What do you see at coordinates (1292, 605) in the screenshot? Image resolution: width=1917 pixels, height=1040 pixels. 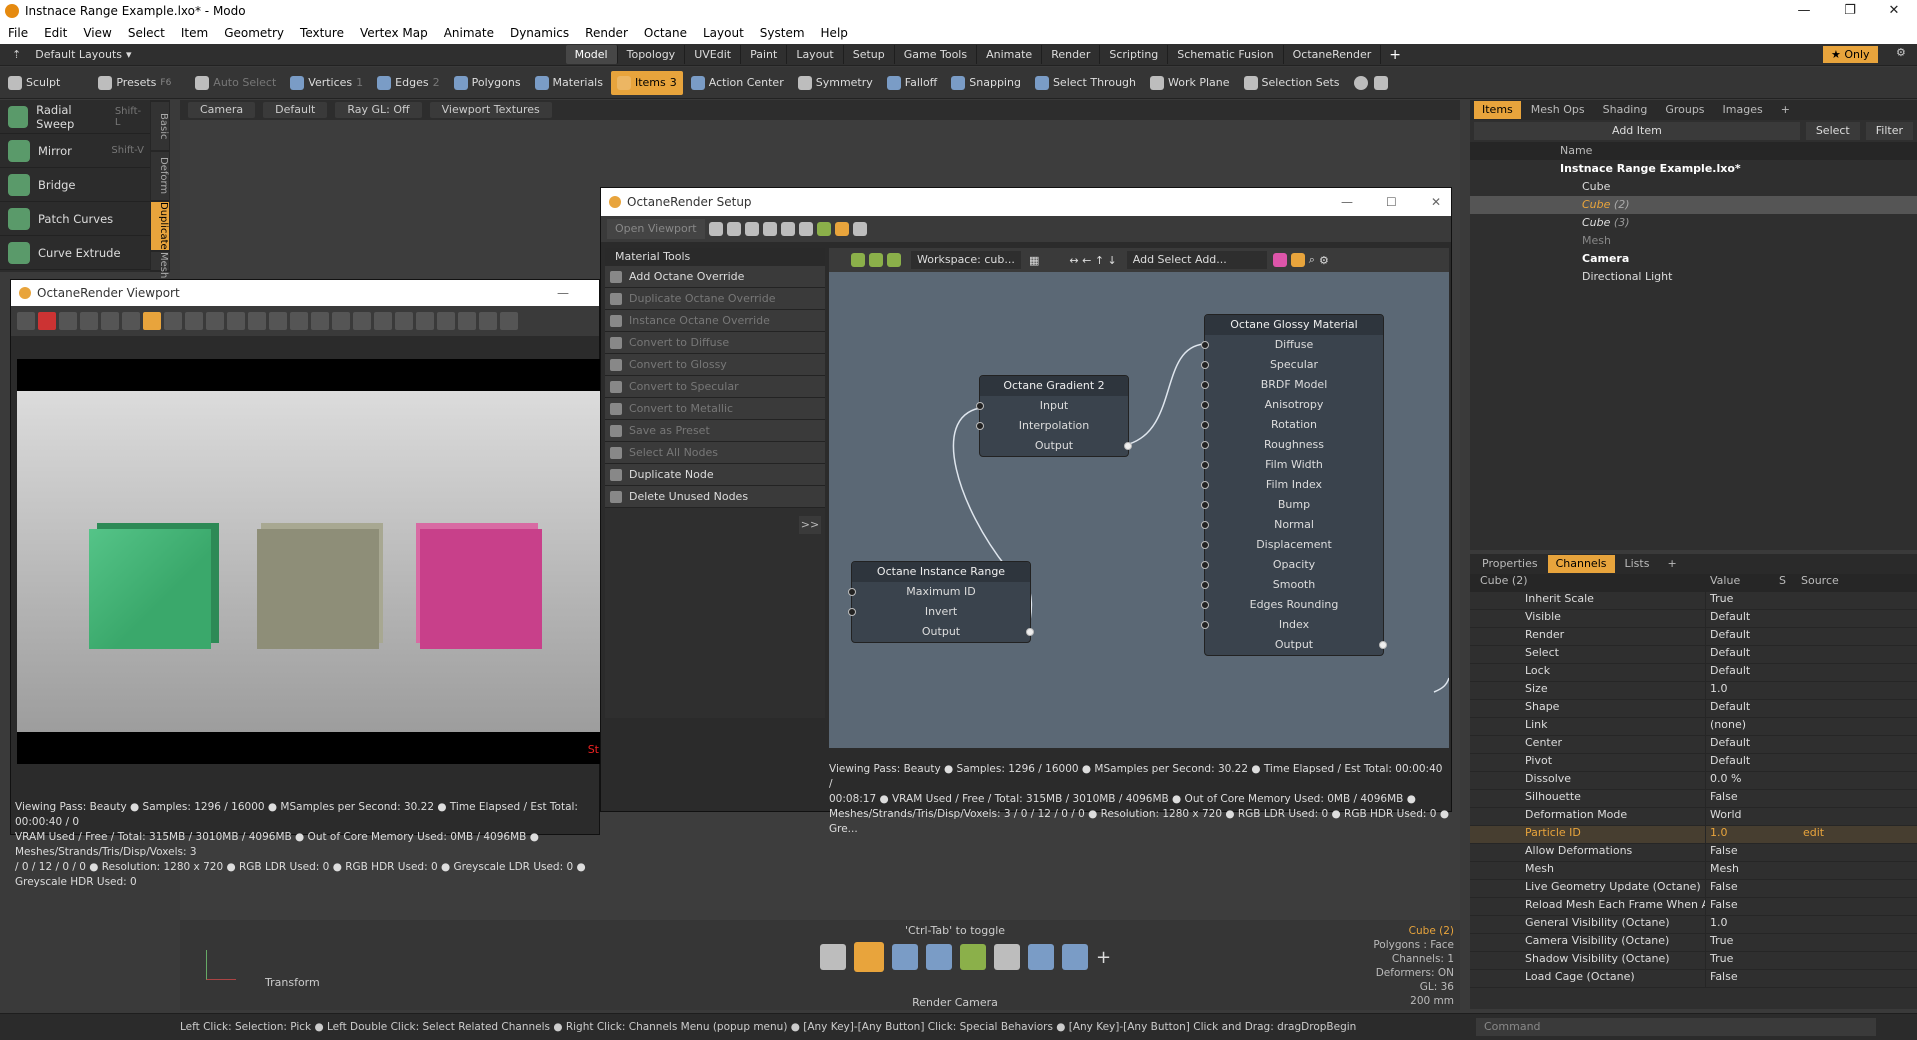 I see `port-edges-rounding: Edges Rounding` at bounding box center [1292, 605].